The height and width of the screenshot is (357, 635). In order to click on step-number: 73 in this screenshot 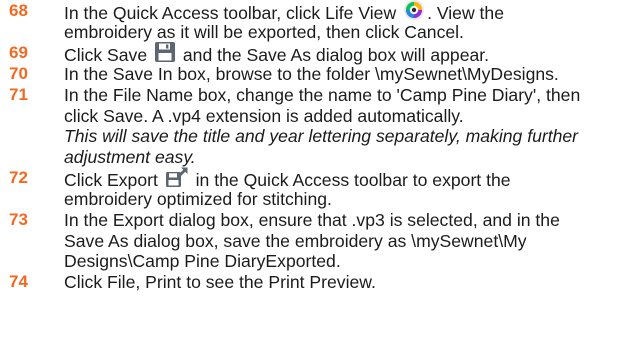, I will do `click(18, 219)`.